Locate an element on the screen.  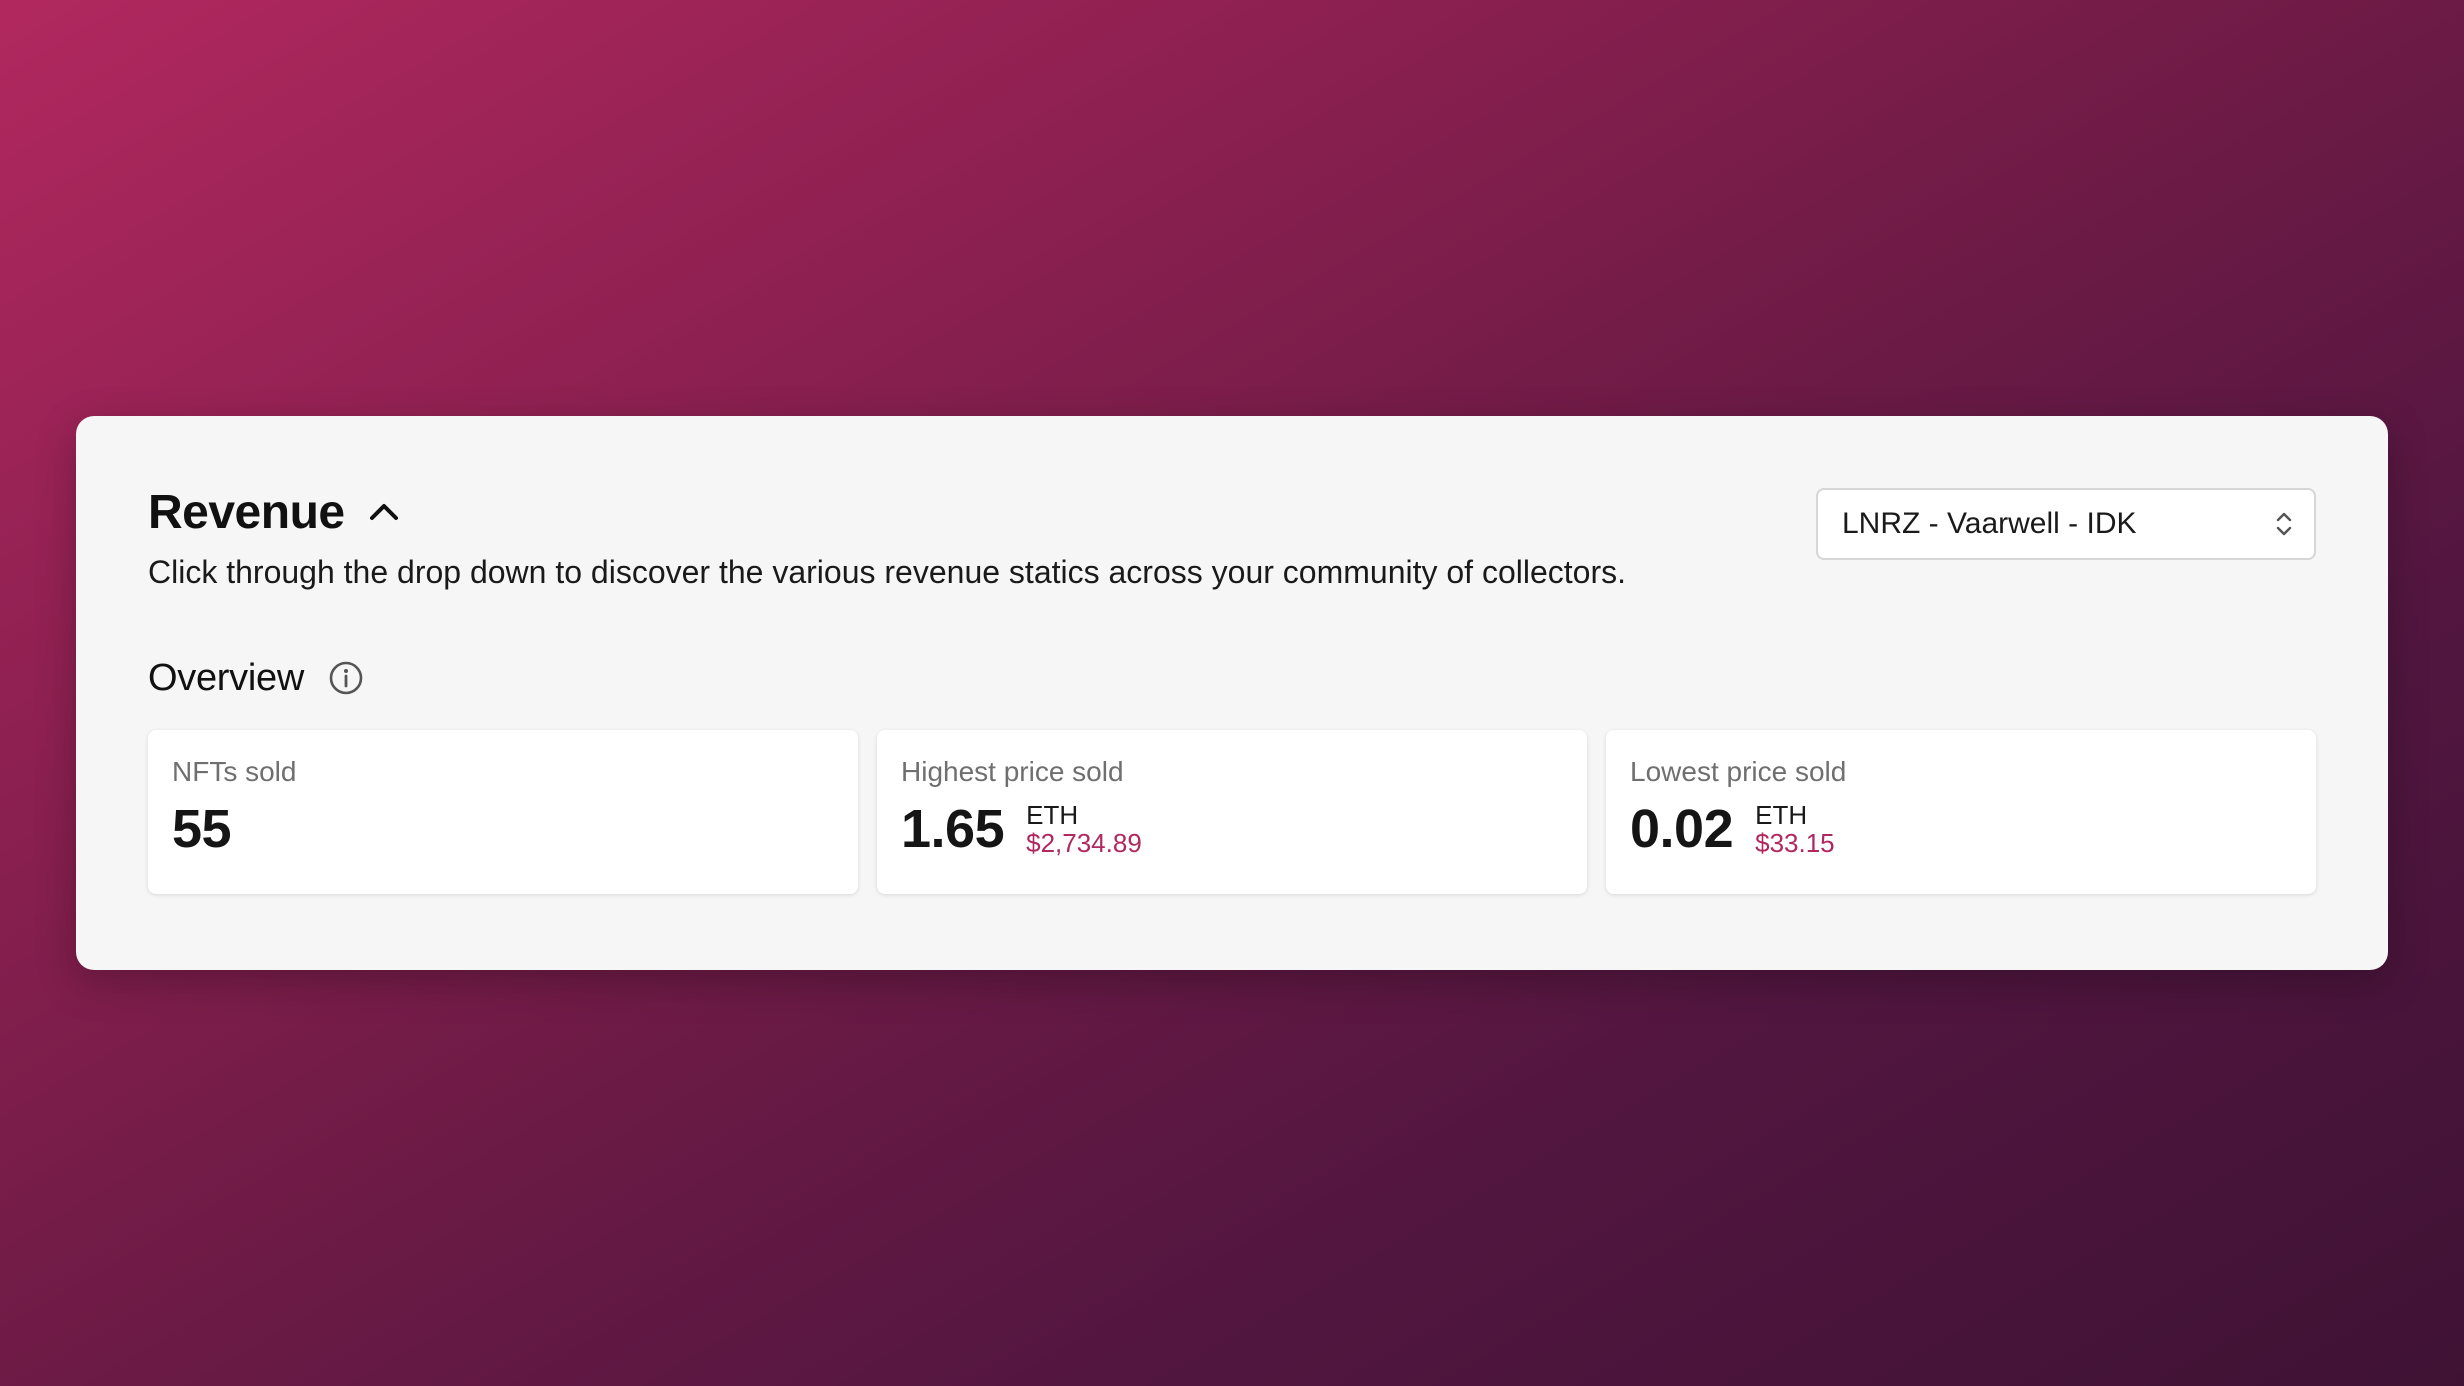
overview-title: Overview is located at coordinates (226, 677).